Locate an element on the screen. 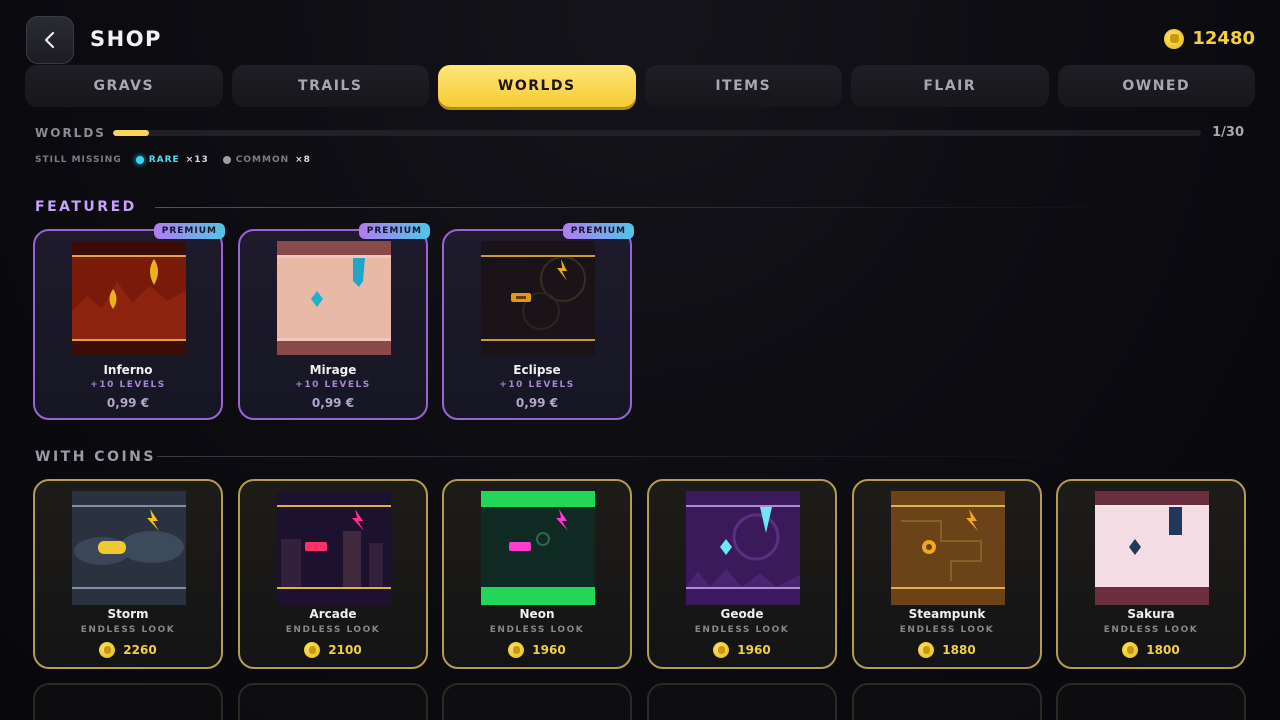 Image resolution: width=1280 pixels, height=720 pixels. world-card-sakura: Sakura ENDLESS LOOK 1800 is located at coordinates (1151, 574).